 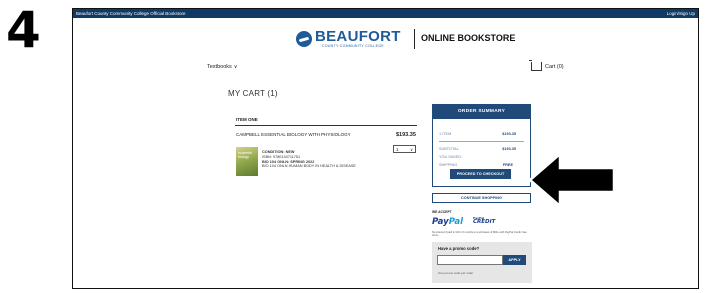 I want to click on paypal-word-b: Pal, so click(x=456, y=222).